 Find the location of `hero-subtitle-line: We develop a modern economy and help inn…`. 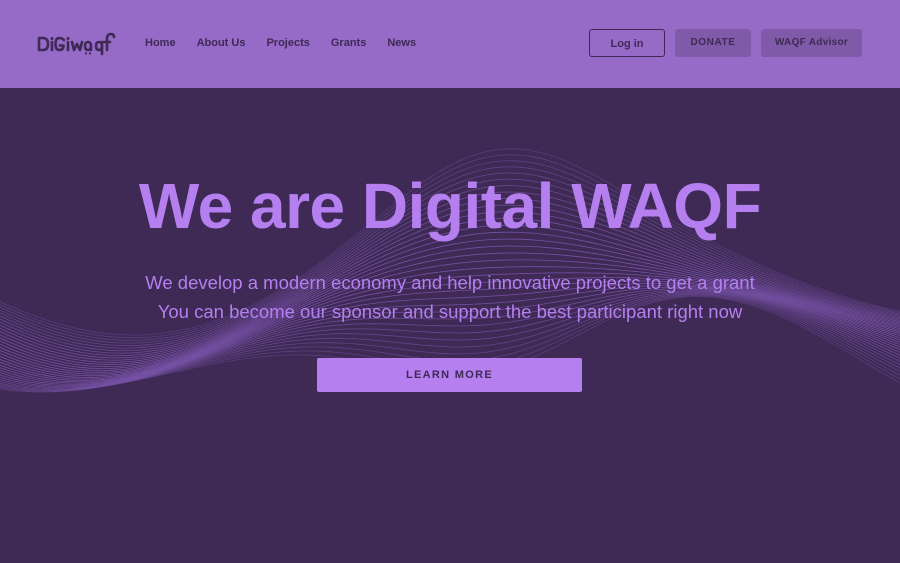

hero-subtitle-line: We develop a modern economy and help inn… is located at coordinates (450, 282).